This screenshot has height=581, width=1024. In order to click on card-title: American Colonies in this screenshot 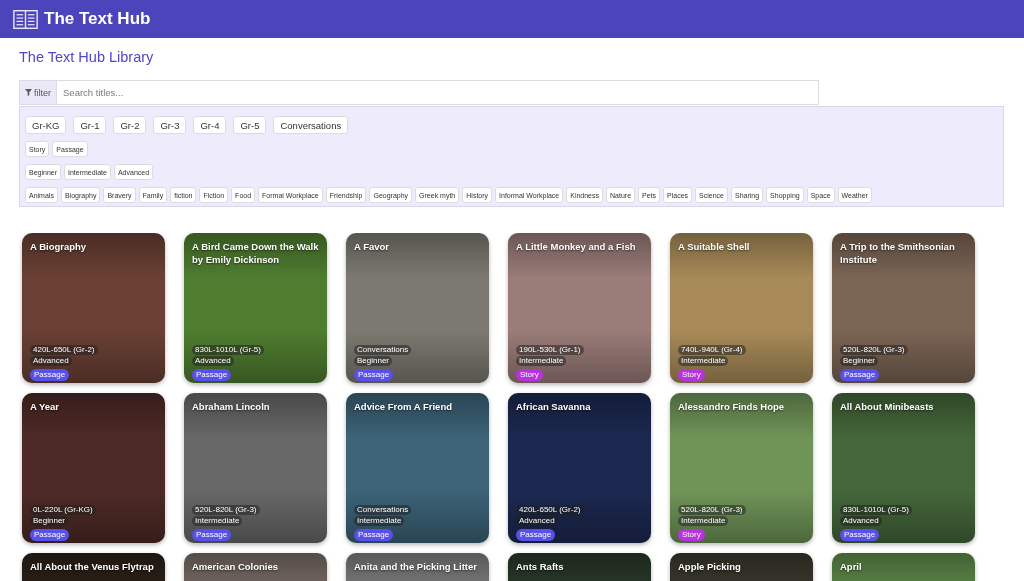, I will do `click(235, 566)`.